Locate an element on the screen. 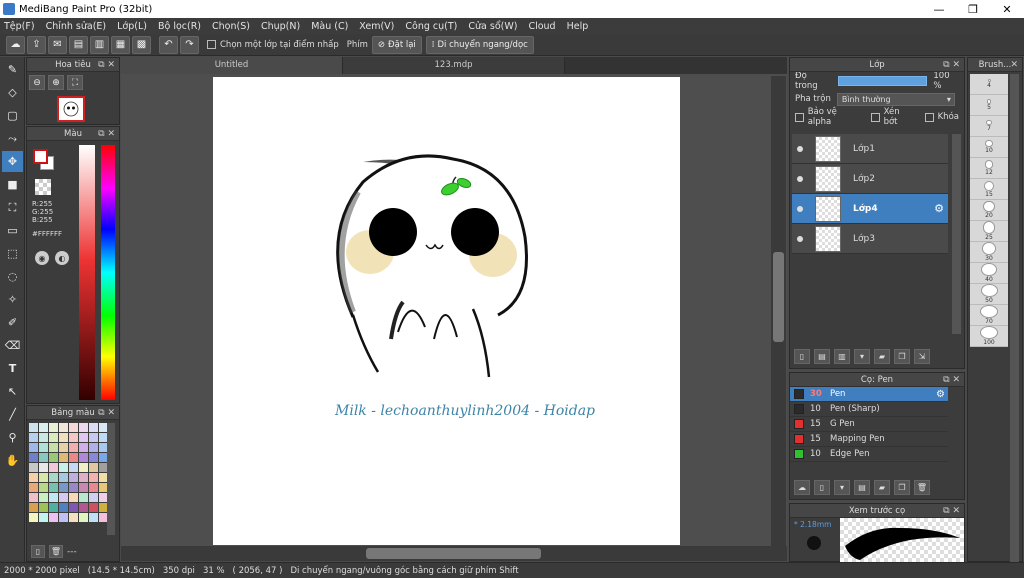 The width and height of the screenshot is (1024, 578). menu-file: Tệp(F) is located at coordinates (19, 26).